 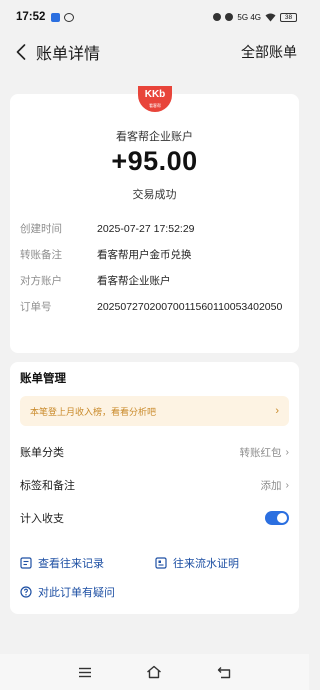 I want to click on view-history-link: 查看往来记录, so click(x=62, y=563).